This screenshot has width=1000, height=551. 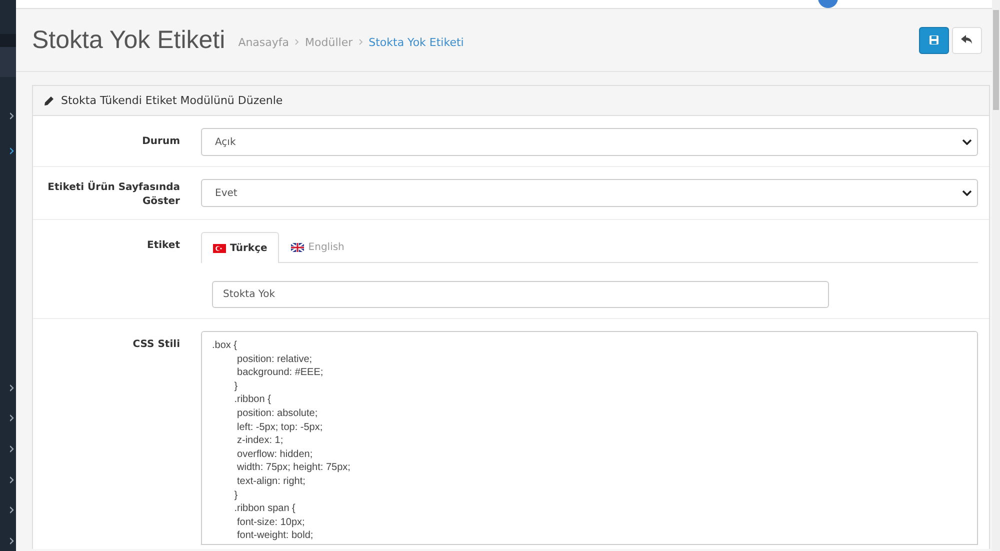 I want to click on save-button, so click(x=934, y=40).